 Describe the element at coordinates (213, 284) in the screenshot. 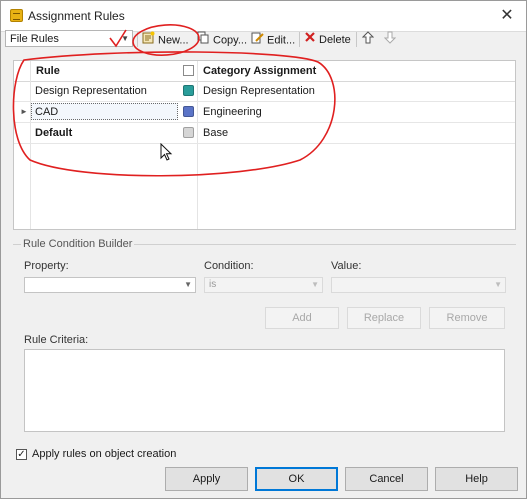

I see `condition-value: is` at that location.